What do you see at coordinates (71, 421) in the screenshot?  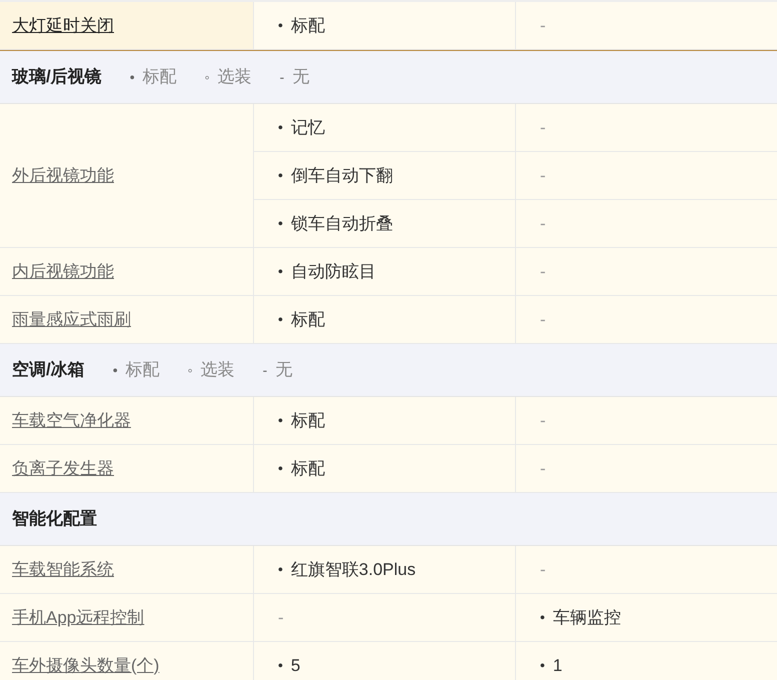 I see `feature-link: 车载空气净化器` at bounding box center [71, 421].